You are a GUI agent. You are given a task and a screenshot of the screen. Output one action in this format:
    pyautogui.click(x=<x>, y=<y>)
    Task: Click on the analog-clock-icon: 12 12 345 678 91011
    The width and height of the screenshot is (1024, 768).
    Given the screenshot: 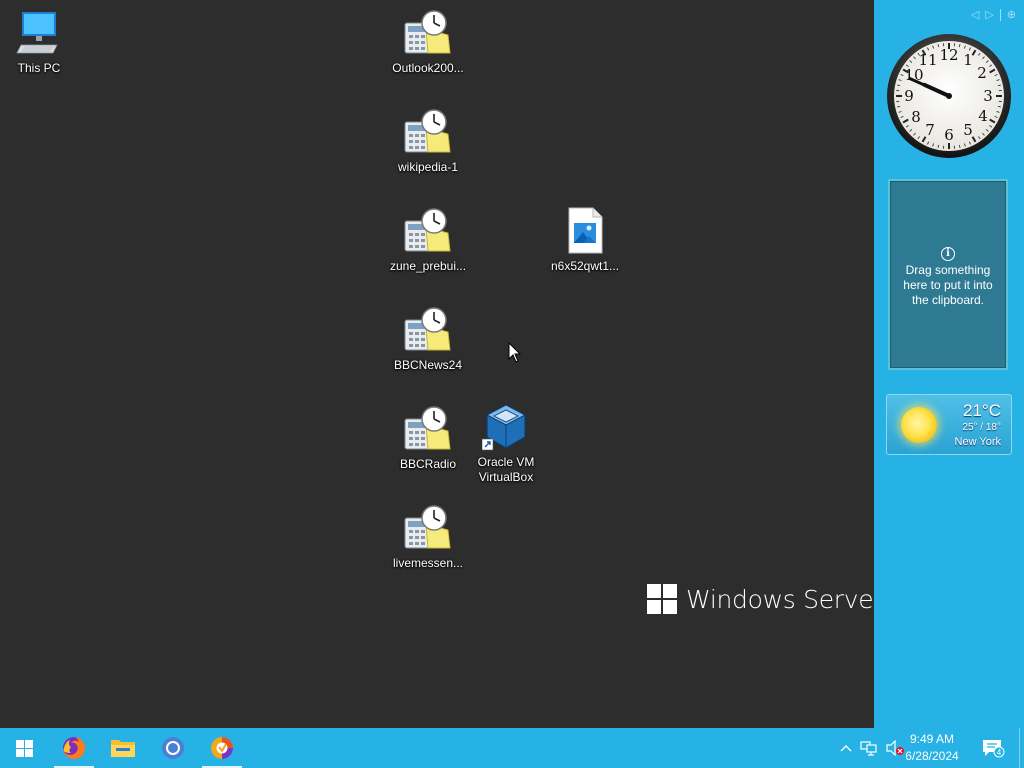 What is the action you would take?
    pyautogui.click(x=949, y=96)
    